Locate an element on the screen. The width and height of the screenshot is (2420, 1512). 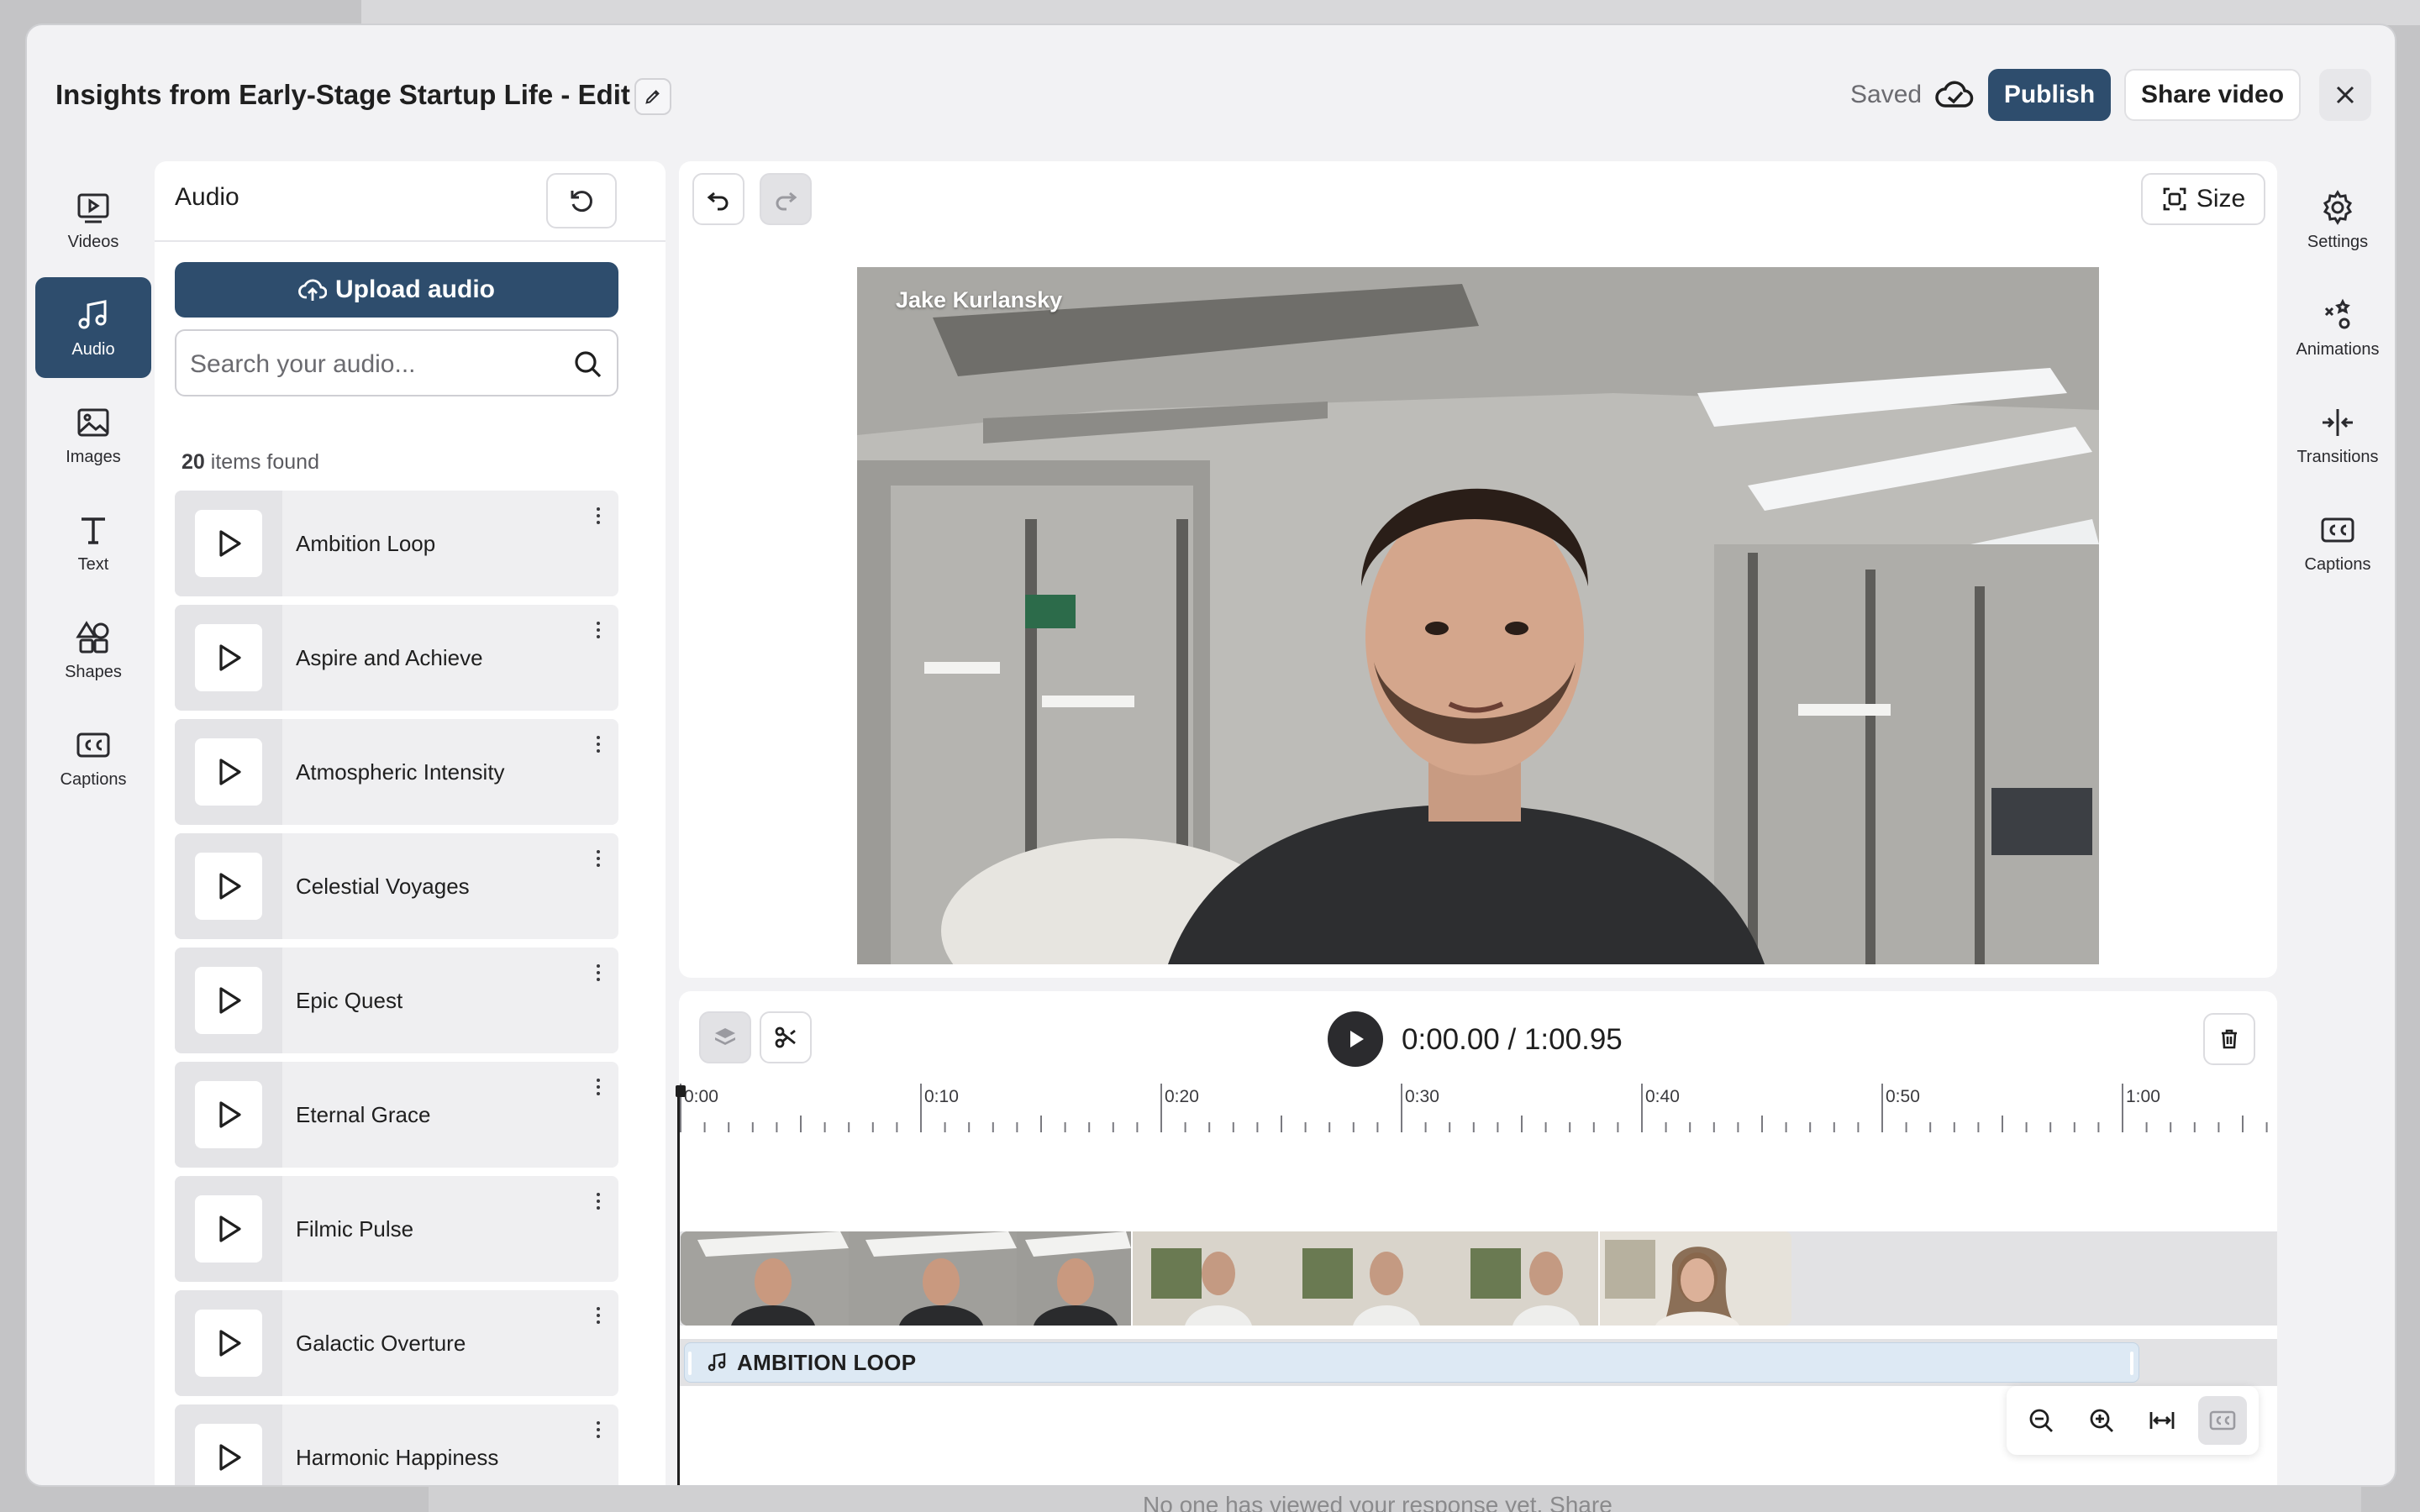
rail-item-videos: Videos is located at coordinates (93, 220).